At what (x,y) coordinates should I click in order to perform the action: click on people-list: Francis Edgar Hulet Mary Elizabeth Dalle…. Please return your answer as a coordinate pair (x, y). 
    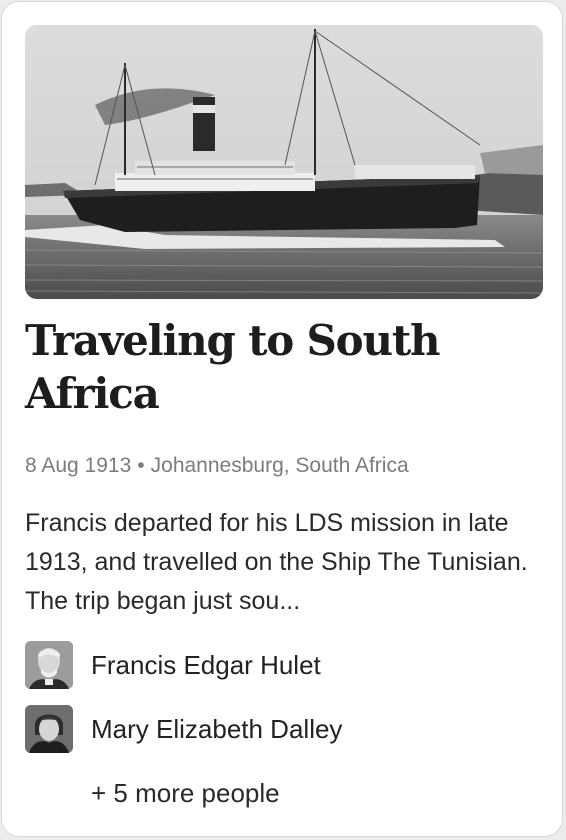
    Looking at the image, I should click on (285, 704).